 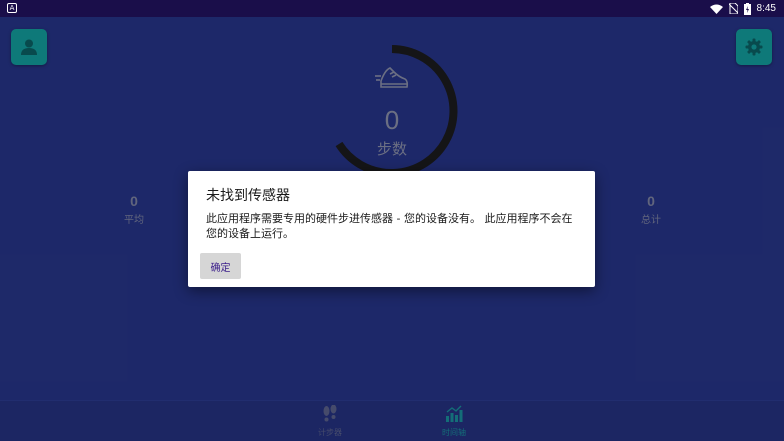 What do you see at coordinates (716, 9) in the screenshot?
I see `wifi-icon` at bounding box center [716, 9].